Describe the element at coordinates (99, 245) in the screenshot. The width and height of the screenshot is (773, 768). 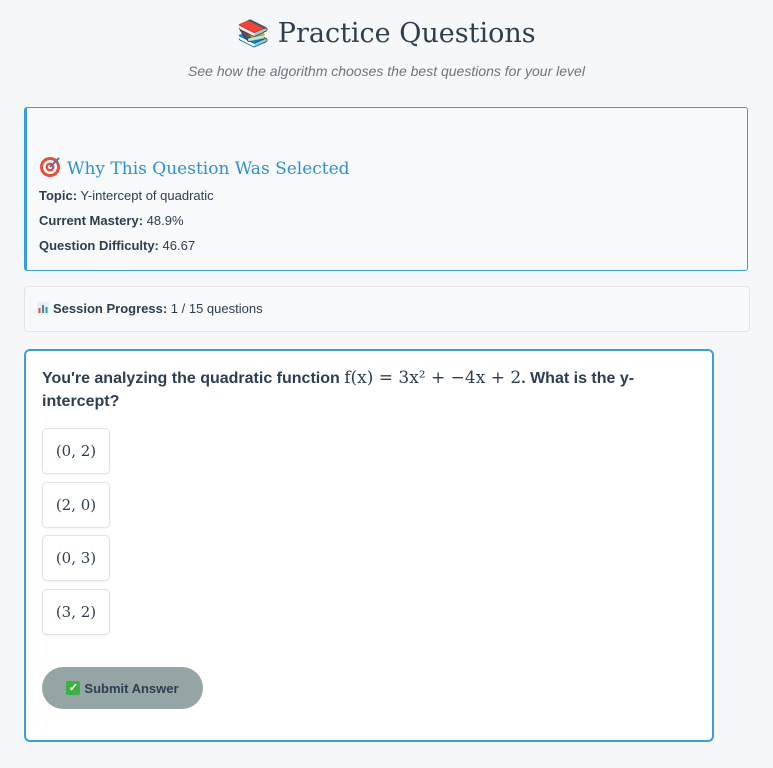
I see `difficulty-label: Question Difficulty:` at that location.